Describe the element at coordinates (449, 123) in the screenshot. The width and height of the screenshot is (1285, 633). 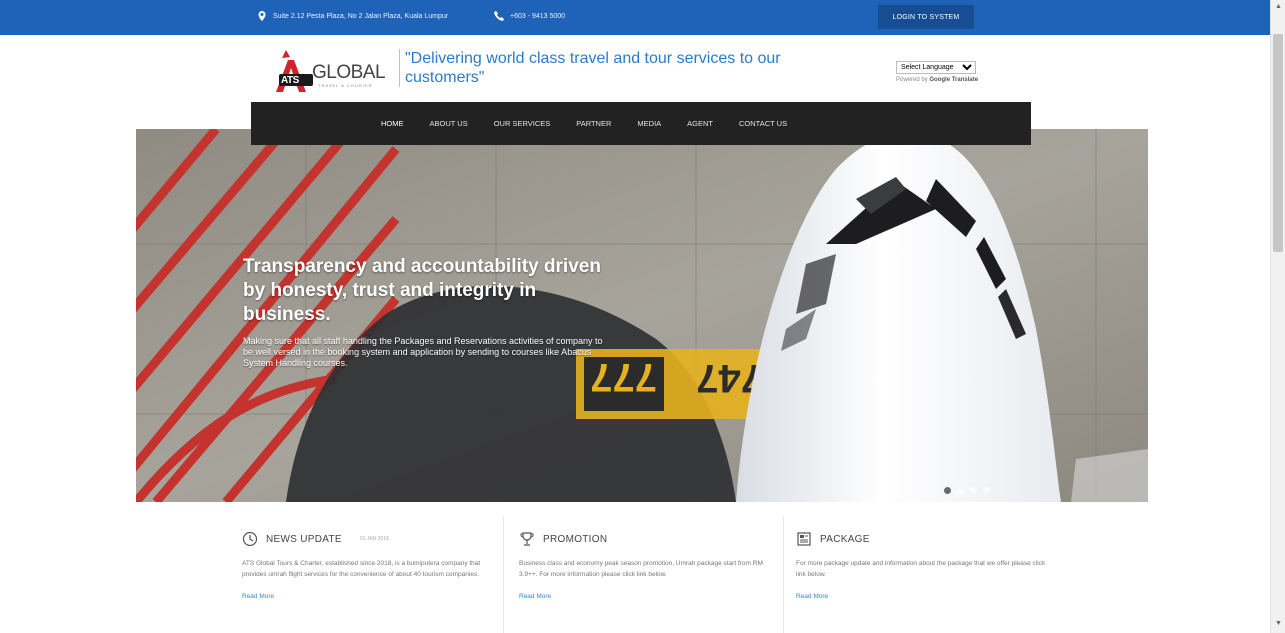
I see `nav-item-about-us: ABOUT US` at that location.